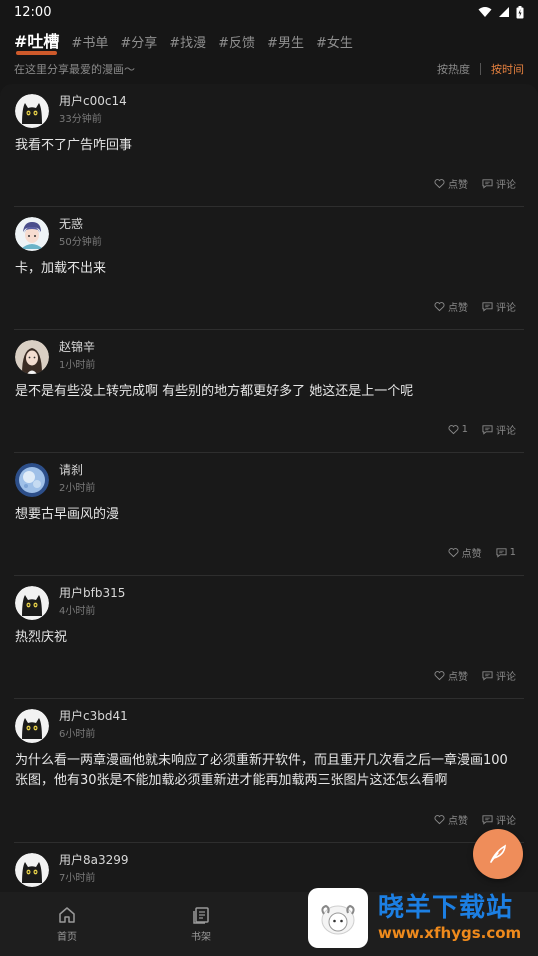 Image resolution: width=538 pixels, height=956 pixels. I want to click on bookshelf-icon, so click(201, 915).